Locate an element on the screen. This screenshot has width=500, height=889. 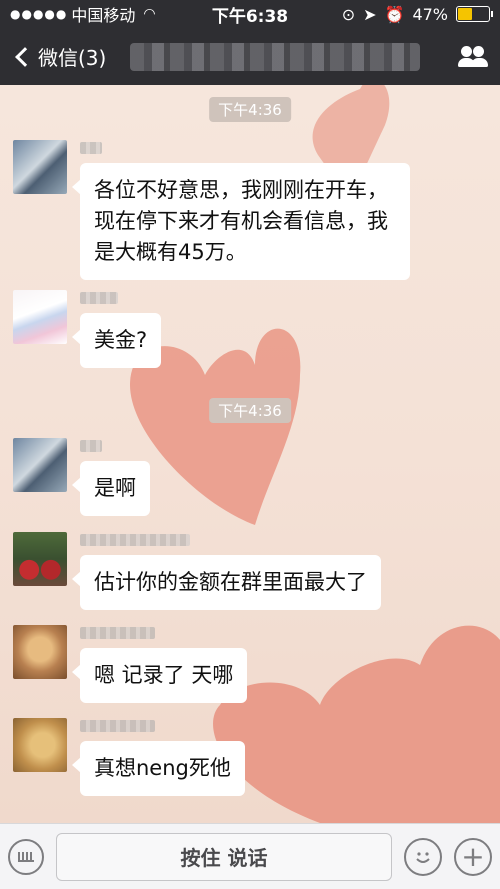
hold-to-talk-button: 按住 说话 is located at coordinates (224, 856).